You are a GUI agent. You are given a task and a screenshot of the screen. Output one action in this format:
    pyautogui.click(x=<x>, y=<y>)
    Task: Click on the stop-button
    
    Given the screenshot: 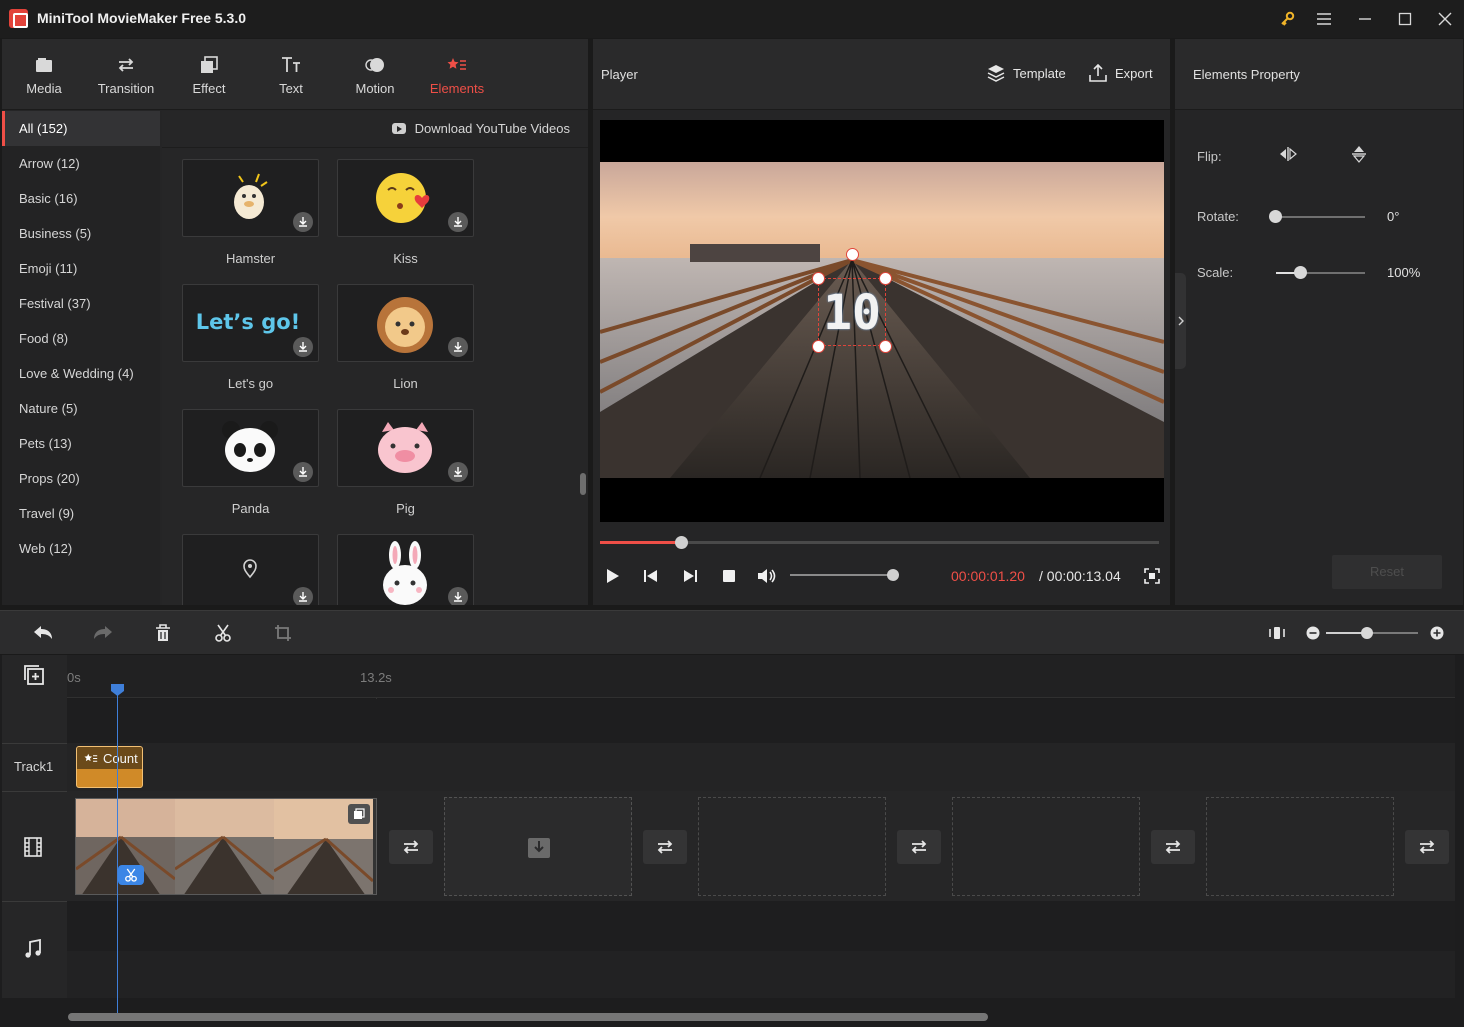 What is the action you would take?
    pyautogui.click(x=729, y=576)
    